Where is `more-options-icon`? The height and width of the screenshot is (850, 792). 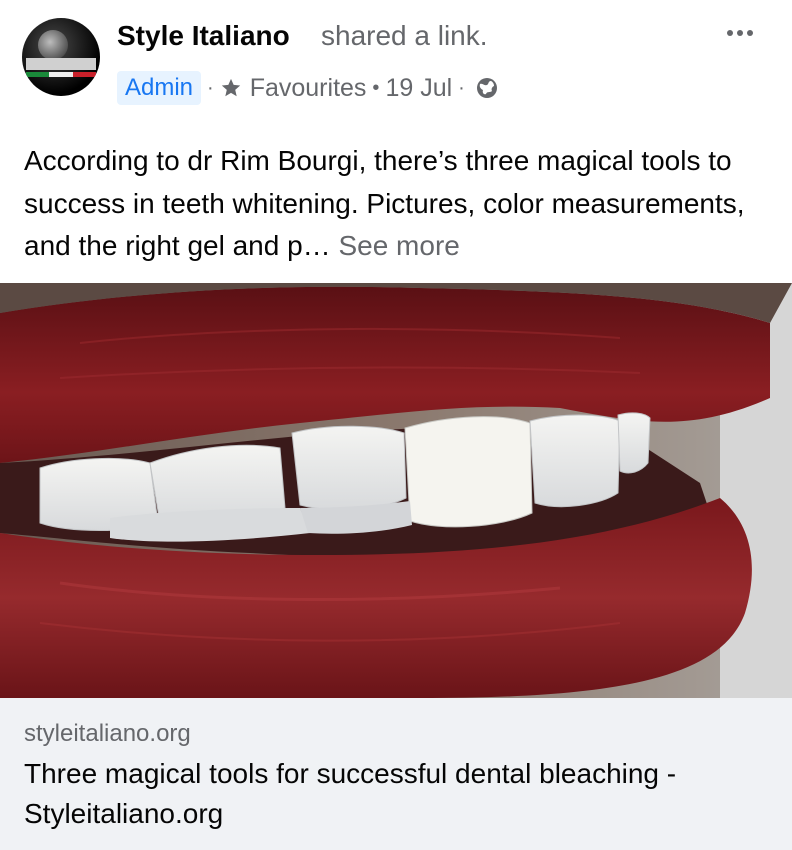 more-options-icon is located at coordinates (730, 33).